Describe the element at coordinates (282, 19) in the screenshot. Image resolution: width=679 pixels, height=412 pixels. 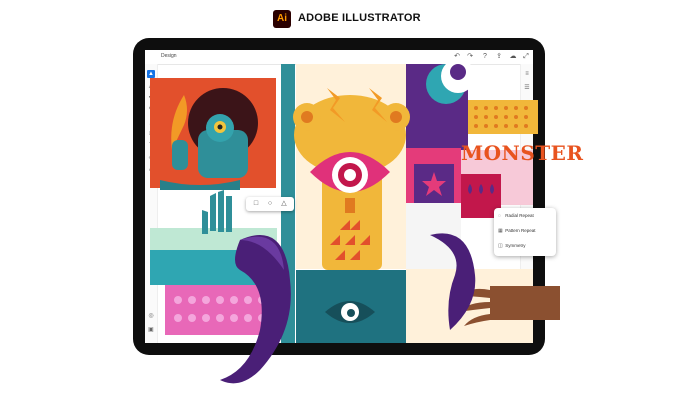
I see `illustrator-logo-icon: Ai` at that location.